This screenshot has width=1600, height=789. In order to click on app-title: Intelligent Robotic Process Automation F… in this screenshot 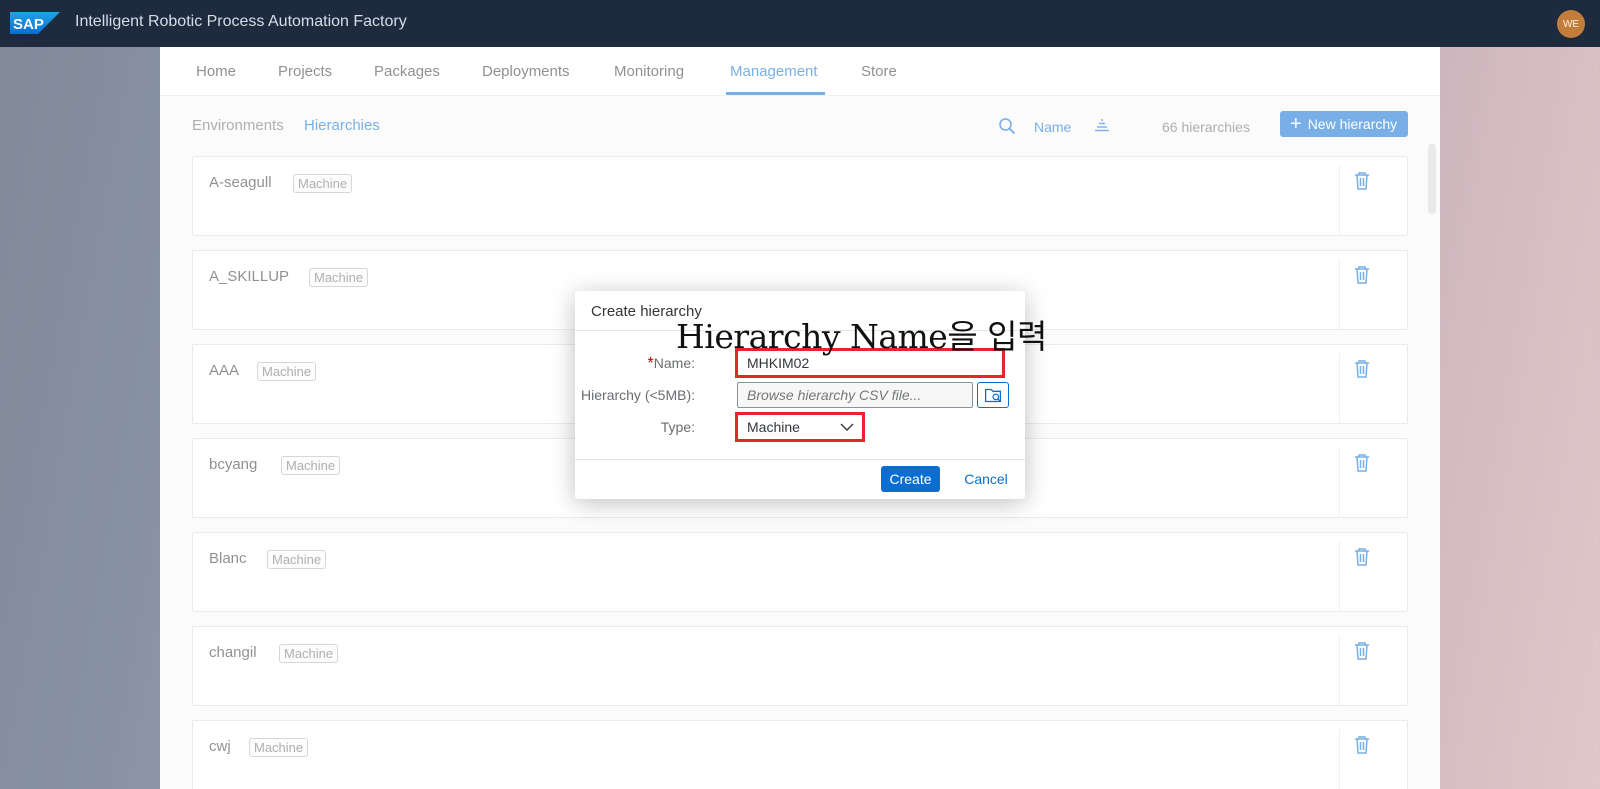, I will do `click(241, 21)`.